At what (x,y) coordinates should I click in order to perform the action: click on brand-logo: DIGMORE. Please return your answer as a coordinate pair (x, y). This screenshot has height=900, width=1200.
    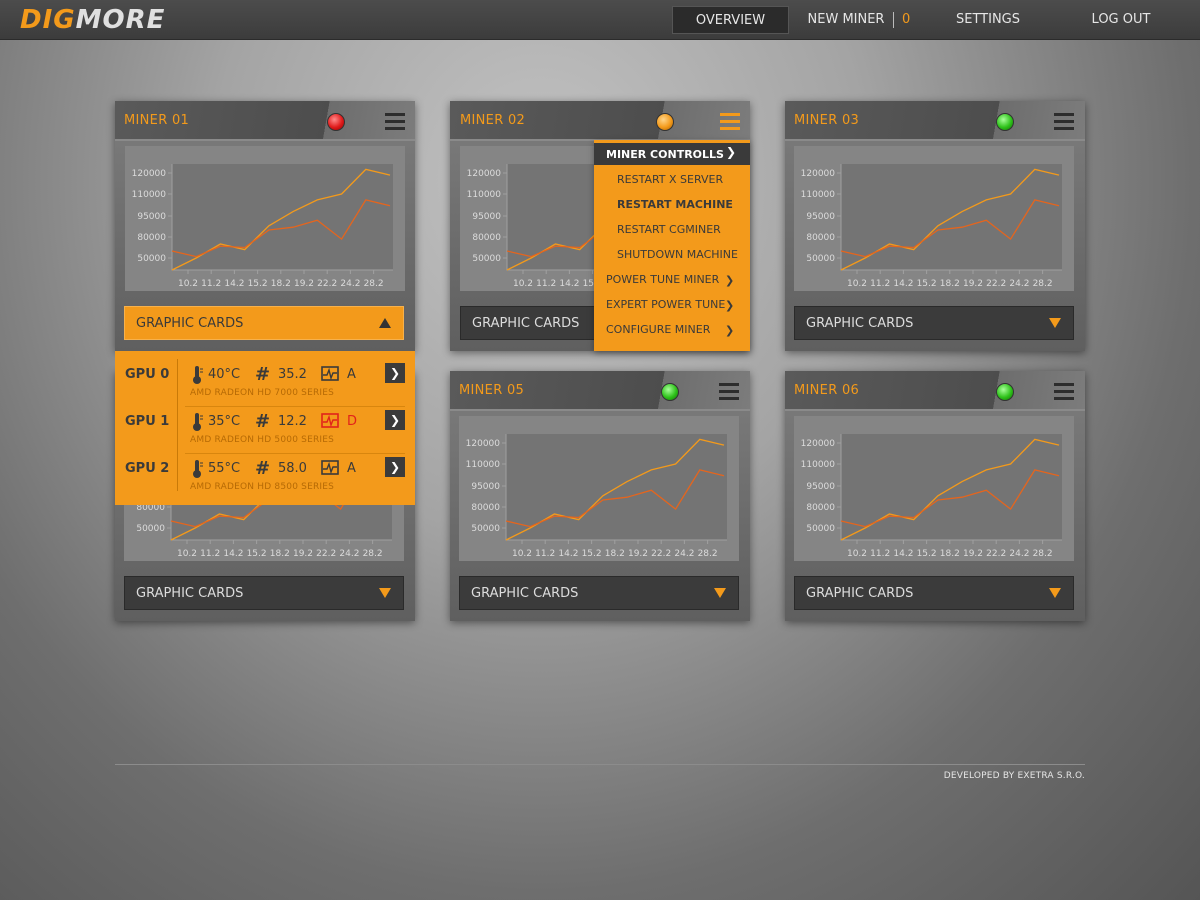
    Looking at the image, I should click on (92, 20).